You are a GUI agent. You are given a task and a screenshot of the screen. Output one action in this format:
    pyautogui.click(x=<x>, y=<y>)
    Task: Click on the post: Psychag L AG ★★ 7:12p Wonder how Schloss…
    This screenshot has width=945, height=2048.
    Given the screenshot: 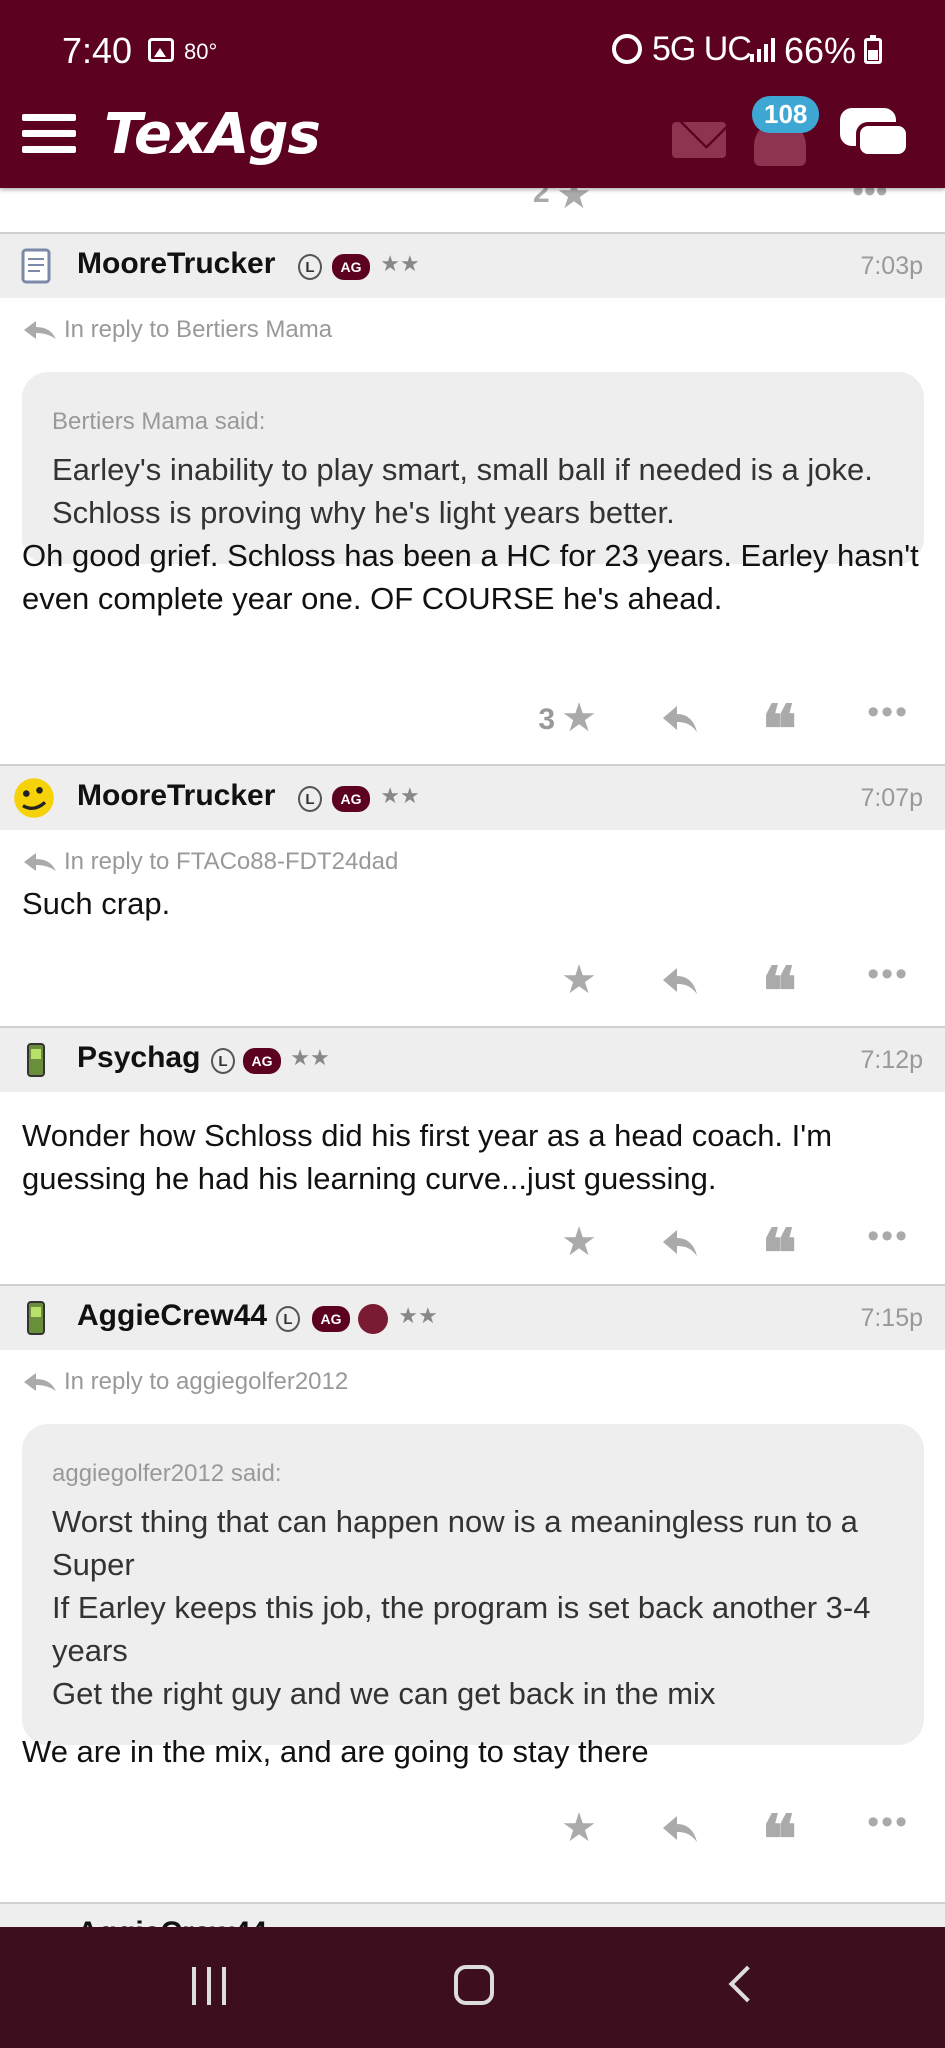 What is the action you would take?
    pyautogui.click(x=472, y=1157)
    